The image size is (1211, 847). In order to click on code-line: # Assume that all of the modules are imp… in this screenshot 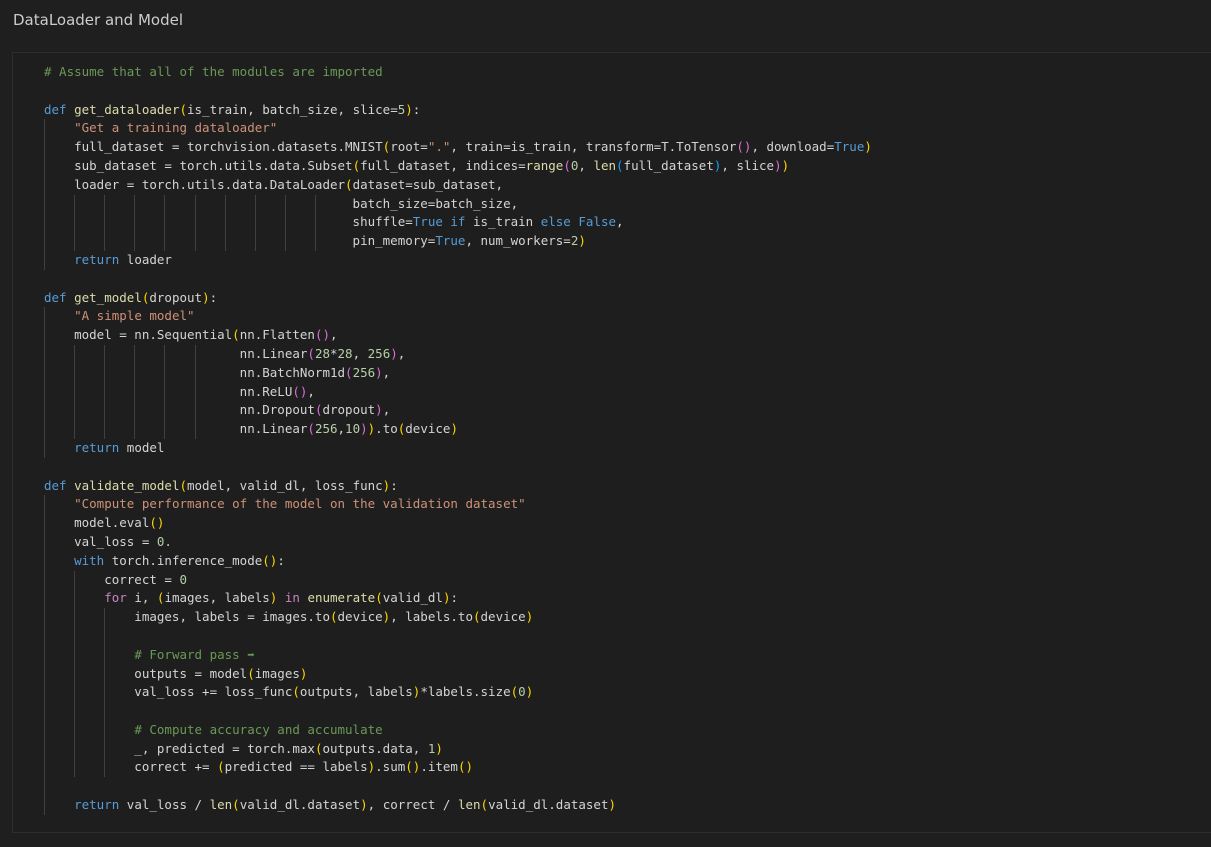, I will do `click(458, 72)`.